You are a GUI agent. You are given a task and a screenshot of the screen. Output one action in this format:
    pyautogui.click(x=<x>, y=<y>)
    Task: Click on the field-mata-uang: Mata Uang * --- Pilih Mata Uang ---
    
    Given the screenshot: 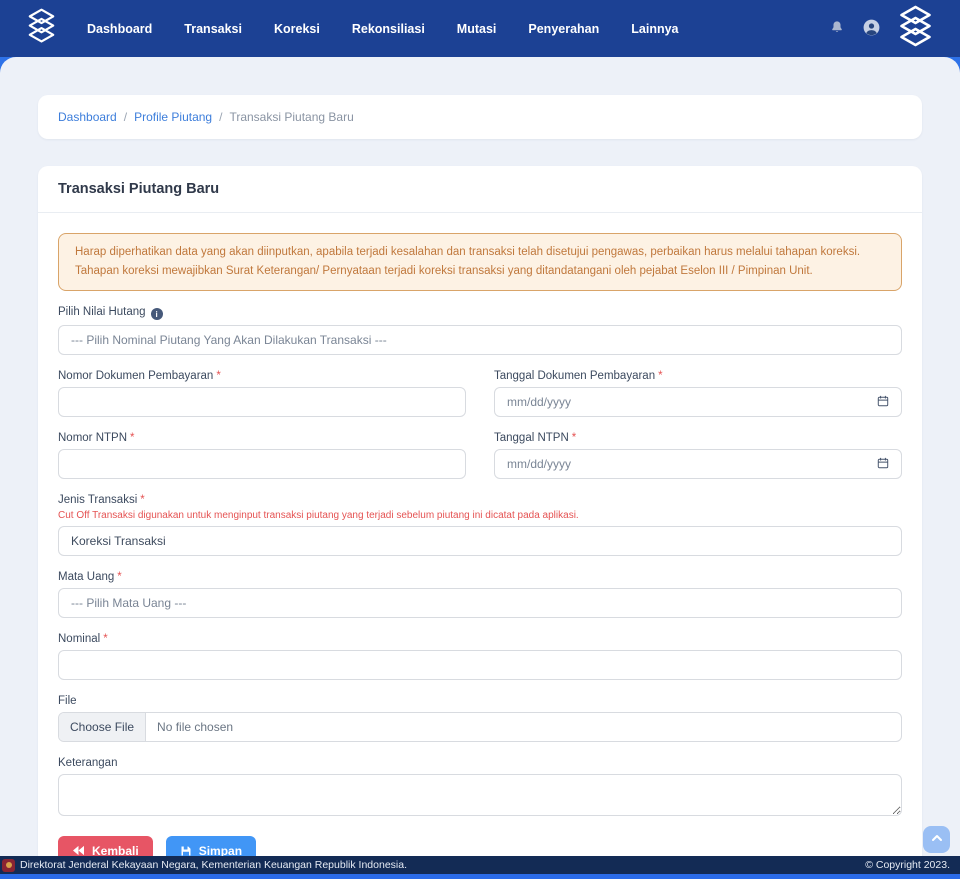 What is the action you would take?
    pyautogui.click(x=480, y=595)
    